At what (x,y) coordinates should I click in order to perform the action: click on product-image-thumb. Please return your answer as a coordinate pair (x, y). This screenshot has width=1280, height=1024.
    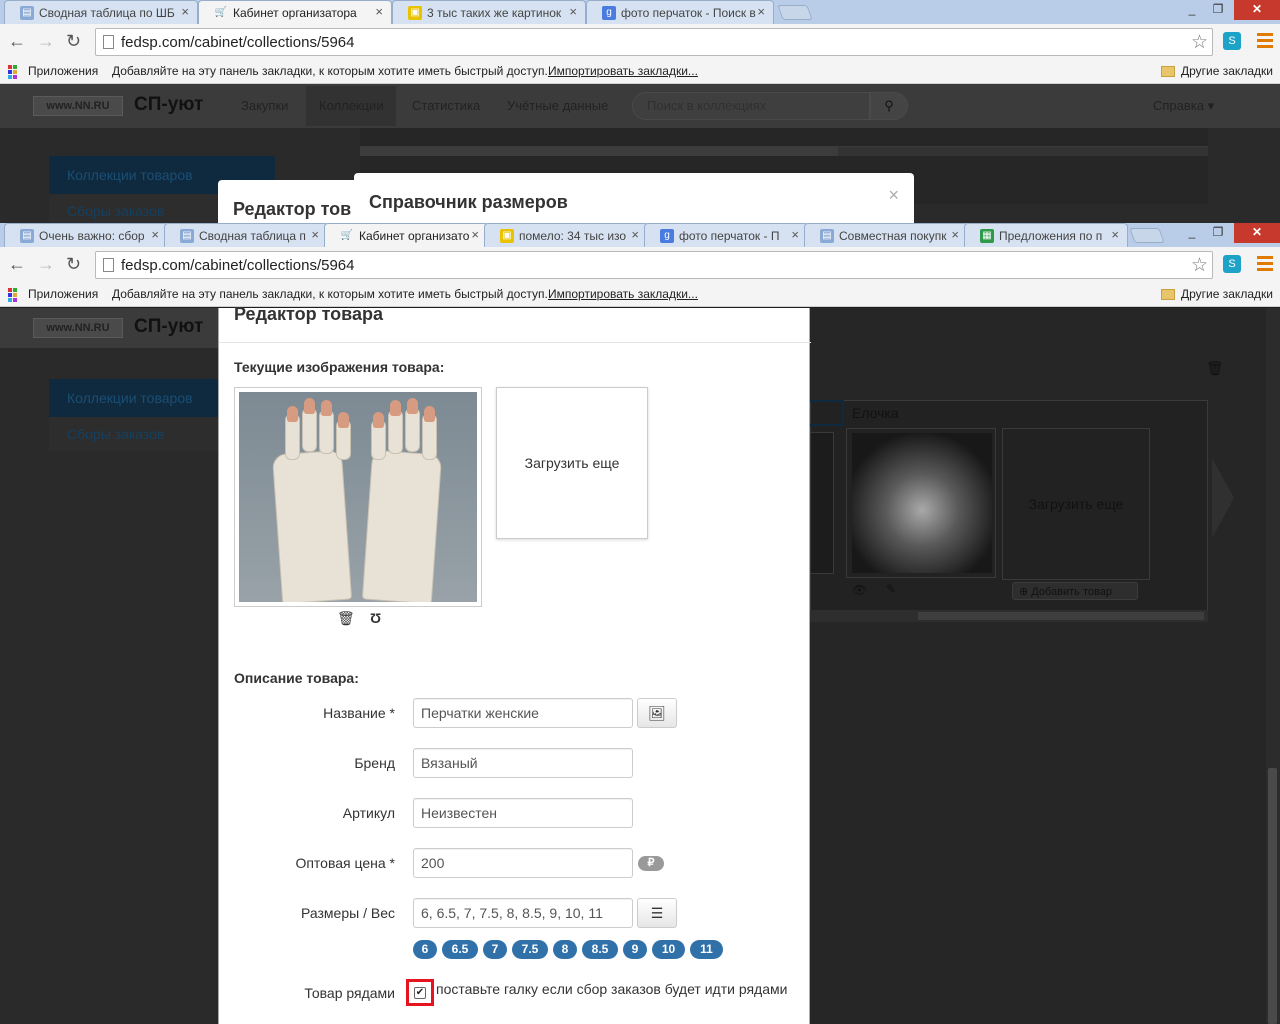
    Looking at the image, I should click on (358, 497).